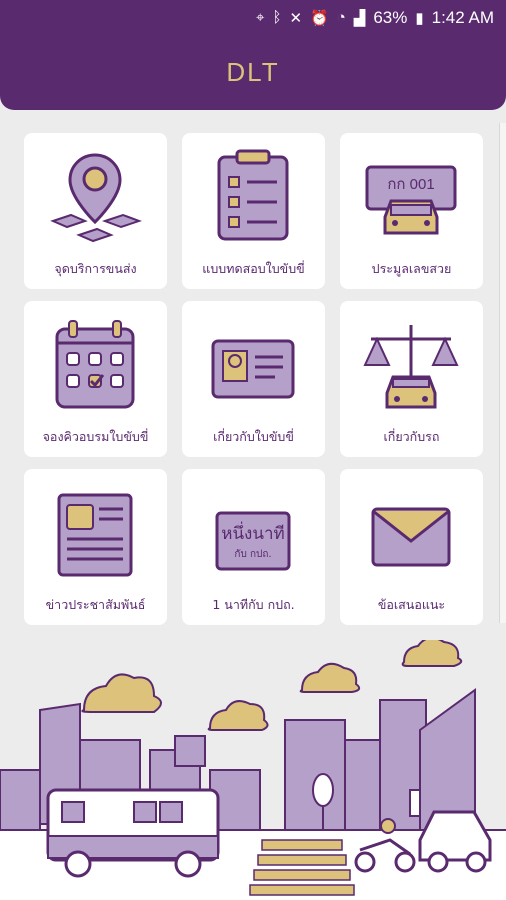 The width and height of the screenshot is (506, 900). Describe the element at coordinates (390, 17) in the screenshot. I see `battery-percent: 63%` at that location.